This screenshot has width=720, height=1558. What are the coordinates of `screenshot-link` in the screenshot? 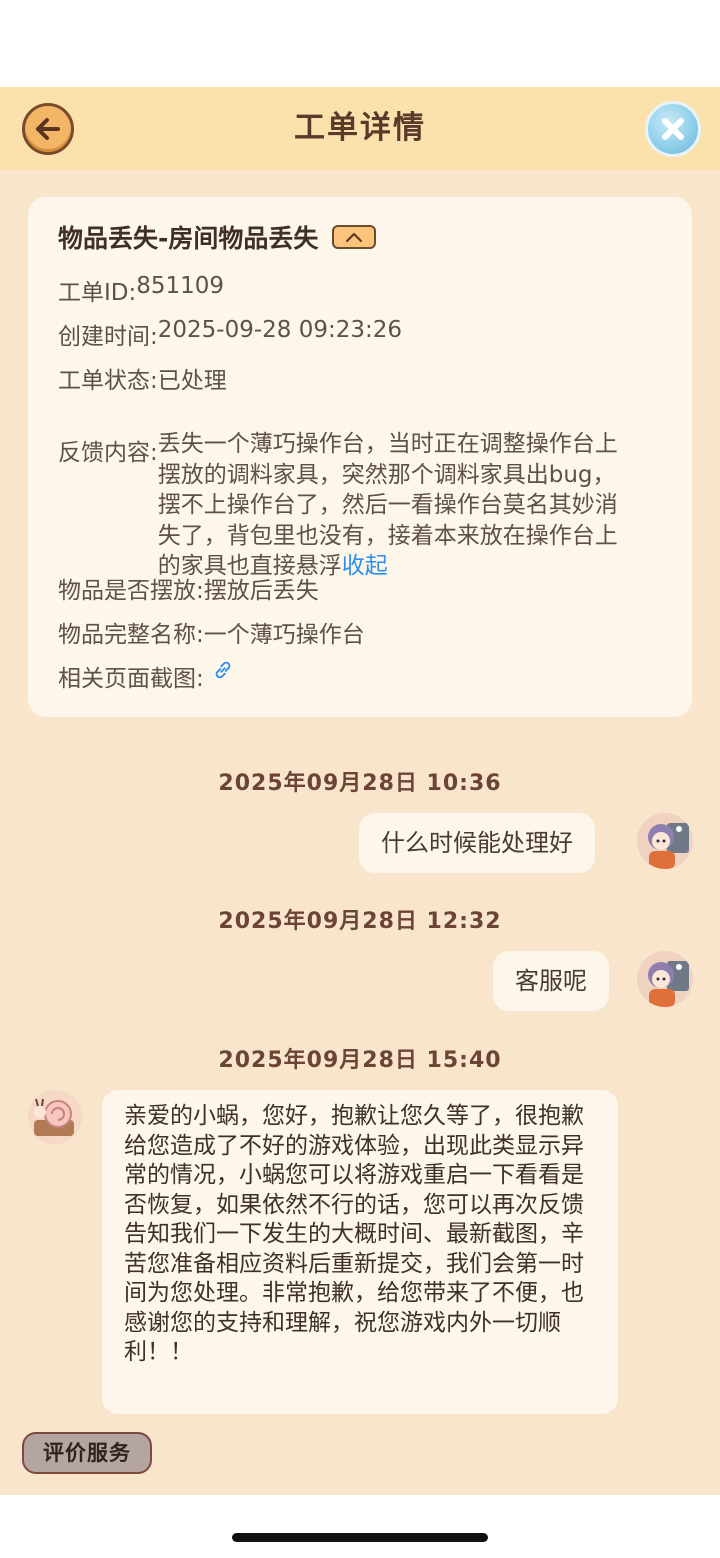 It's located at (223, 676).